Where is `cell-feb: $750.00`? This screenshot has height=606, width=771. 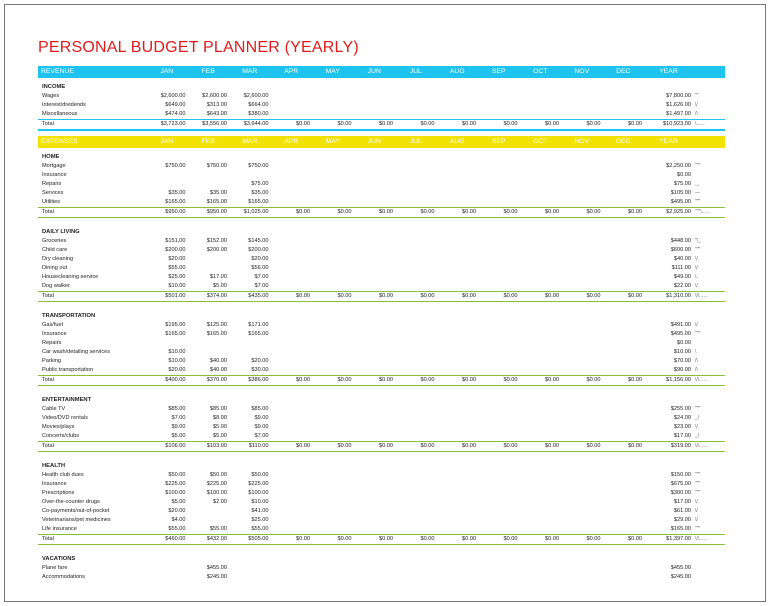
cell-feb: $750.00 is located at coordinates (209, 166).